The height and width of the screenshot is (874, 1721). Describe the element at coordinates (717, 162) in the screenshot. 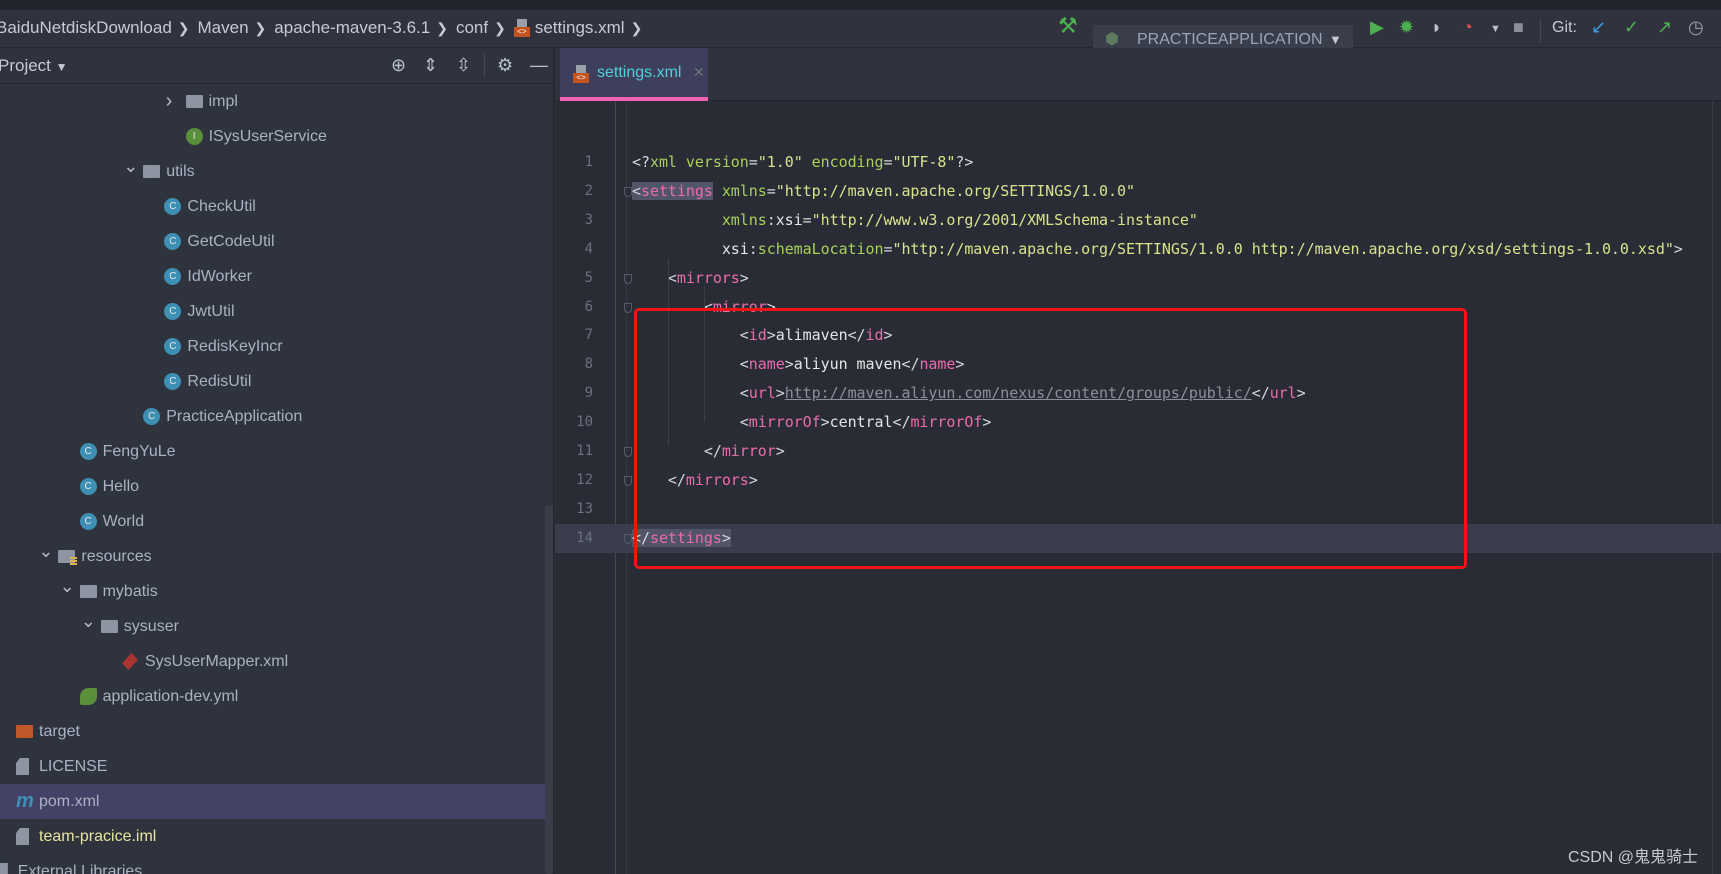

I see `code-token-attr: version` at that location.